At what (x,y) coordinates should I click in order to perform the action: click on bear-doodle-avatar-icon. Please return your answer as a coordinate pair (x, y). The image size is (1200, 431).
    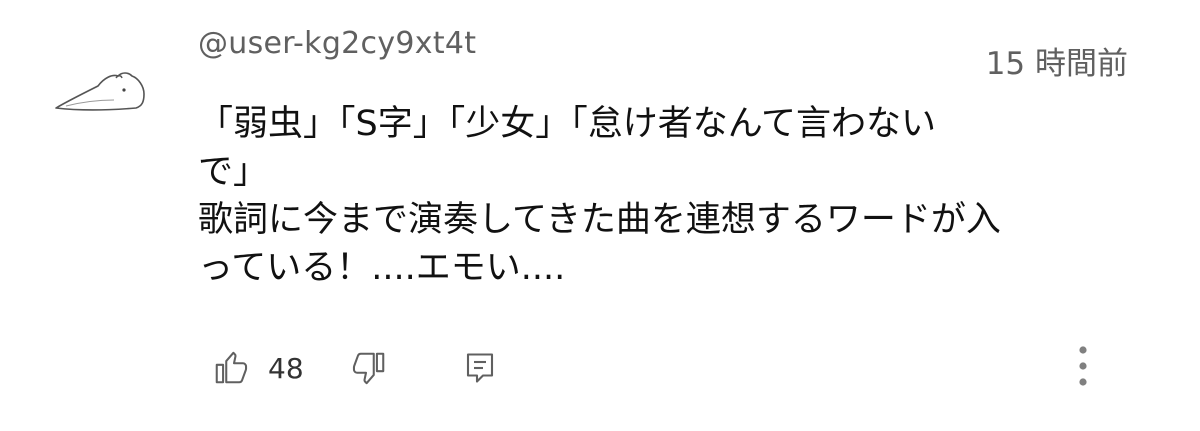
    Looking at the image, I should click on (100, 91).